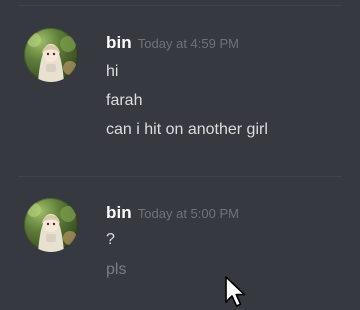 Image resolution: width=360 pixels, height=310 pixels. I want to click on message-text: hi, so click(112, 71).